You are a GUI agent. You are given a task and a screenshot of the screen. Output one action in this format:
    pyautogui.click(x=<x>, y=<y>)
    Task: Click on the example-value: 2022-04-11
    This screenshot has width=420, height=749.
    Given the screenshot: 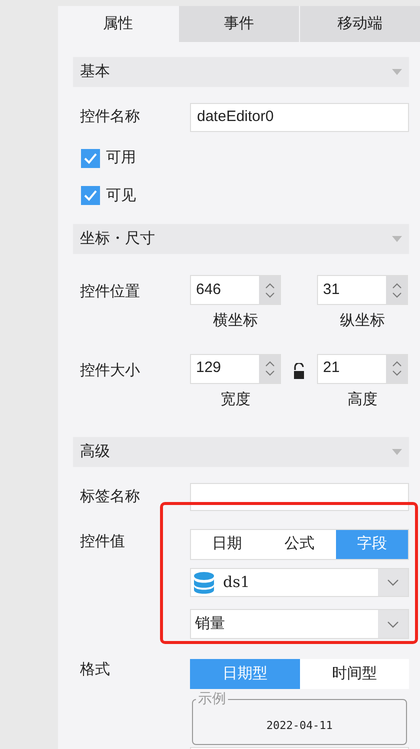 What is the action you would take?
    pyautogui.click(x=299, y=726)
    